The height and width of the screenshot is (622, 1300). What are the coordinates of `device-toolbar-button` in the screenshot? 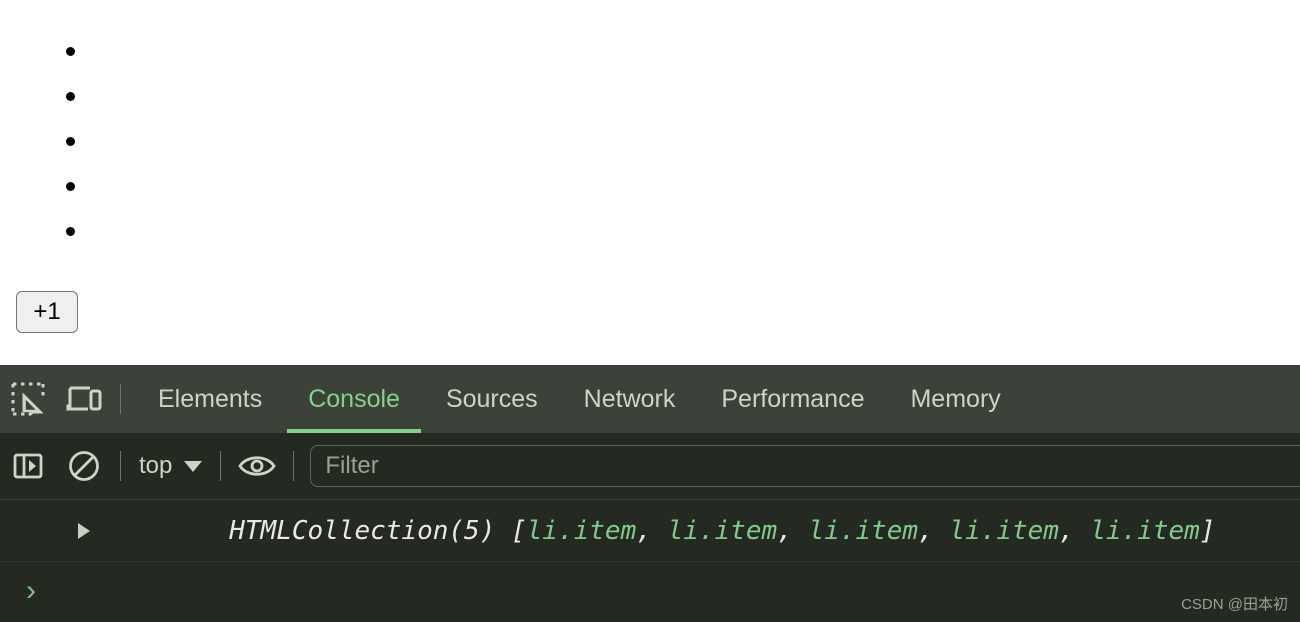 It's located at (84, 399).